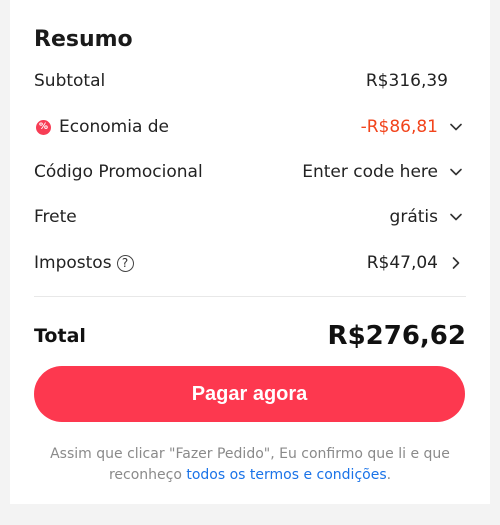 The width and height of the screenshot is (500, 525). I want to click on savings-value: -R$86,81, so click(399, 127).